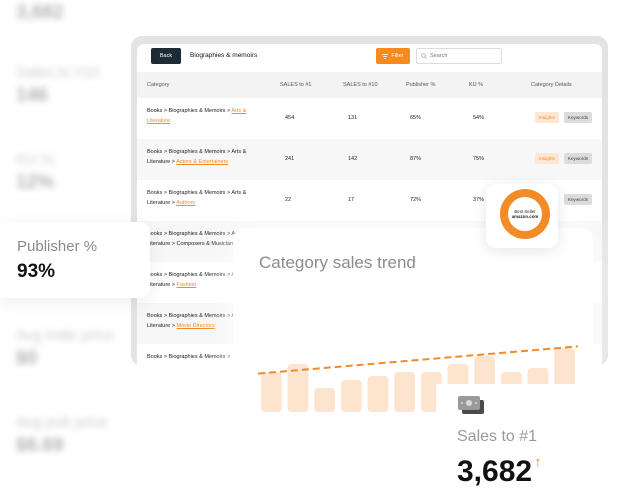  I want to click on stat-label: Publisher %, so click(57, 246).